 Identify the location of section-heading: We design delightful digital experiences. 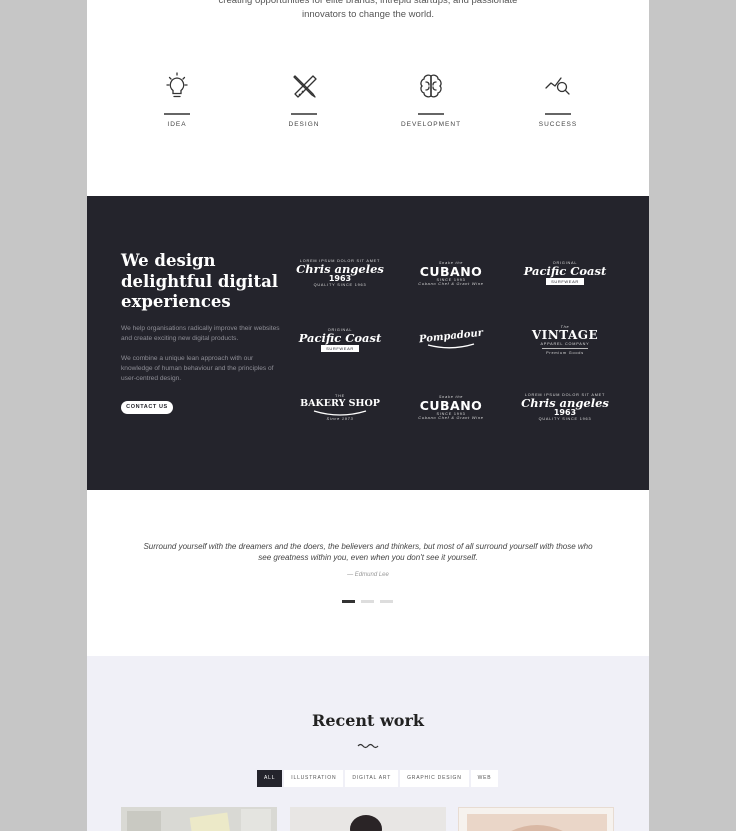
(200, 281).